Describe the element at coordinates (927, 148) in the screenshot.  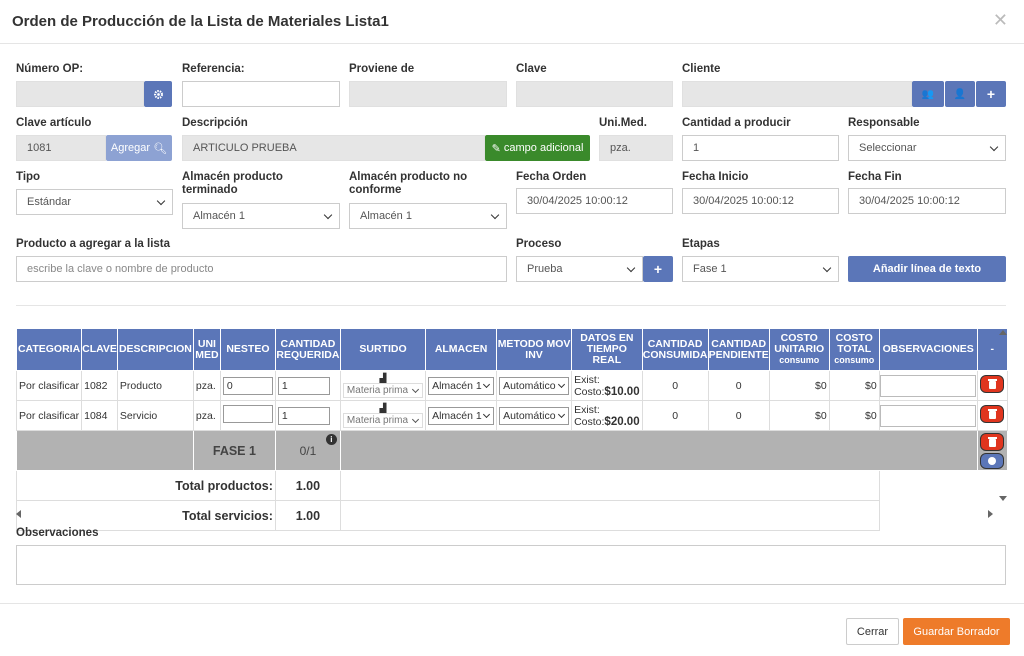
I see `responsable-select: Seleccionar` at that location.